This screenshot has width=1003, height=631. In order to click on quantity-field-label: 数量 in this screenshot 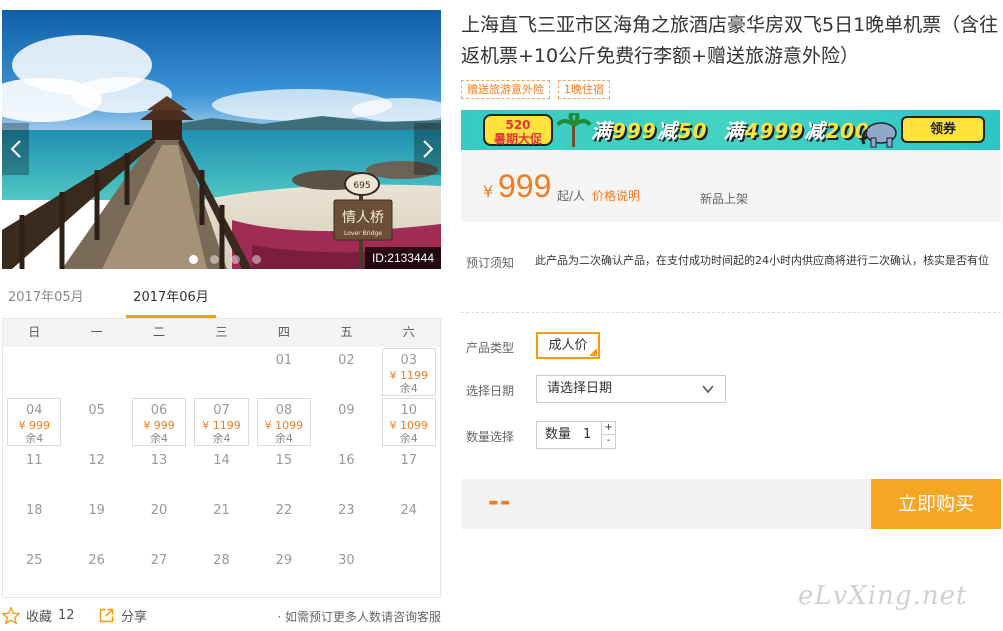, I will do `click(558, 434)`.